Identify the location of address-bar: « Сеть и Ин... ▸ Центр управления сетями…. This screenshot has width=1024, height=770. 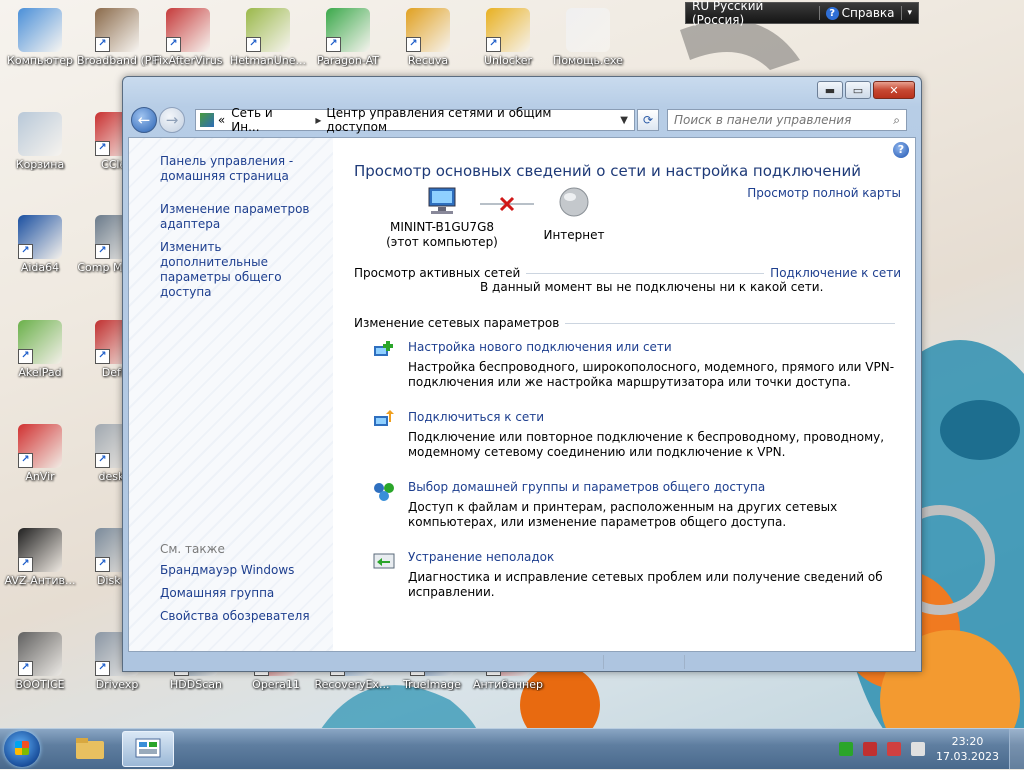
(415, 120).